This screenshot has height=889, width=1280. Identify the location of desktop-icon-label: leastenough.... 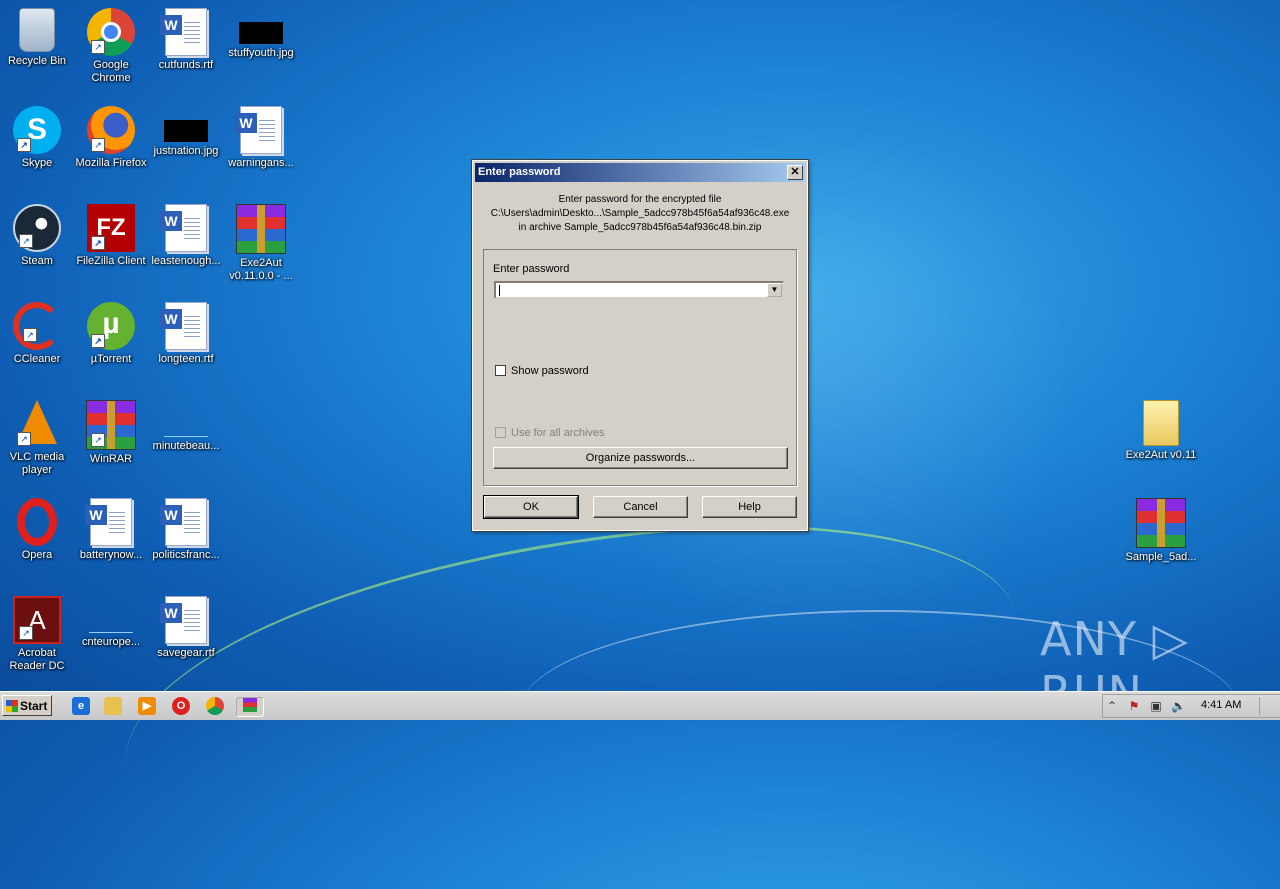
(186, 261).